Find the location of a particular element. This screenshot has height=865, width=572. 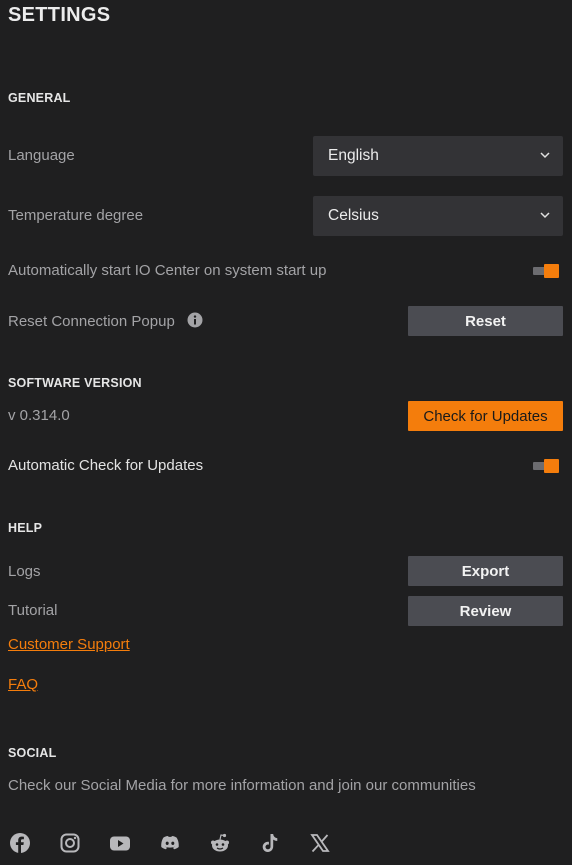

help-heading: HELP is located at coordinates (25, 528).